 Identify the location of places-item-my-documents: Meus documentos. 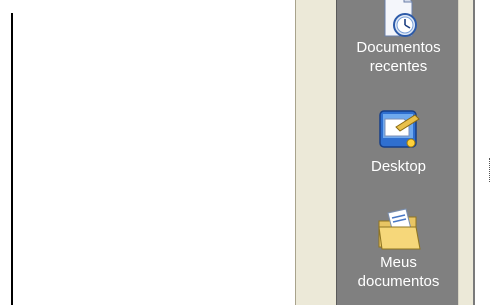
(398, 249).